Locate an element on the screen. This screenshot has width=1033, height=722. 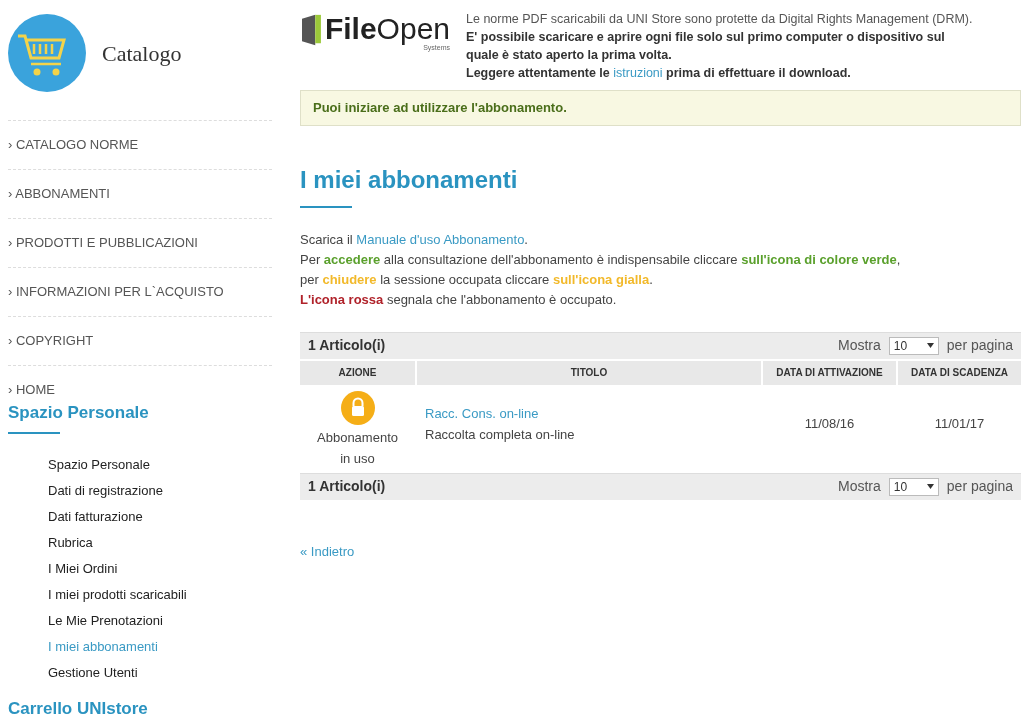
instruction-line: L'icona rossa segnala che l'abbonamento è occupato. is located at coordinates (459, 299).